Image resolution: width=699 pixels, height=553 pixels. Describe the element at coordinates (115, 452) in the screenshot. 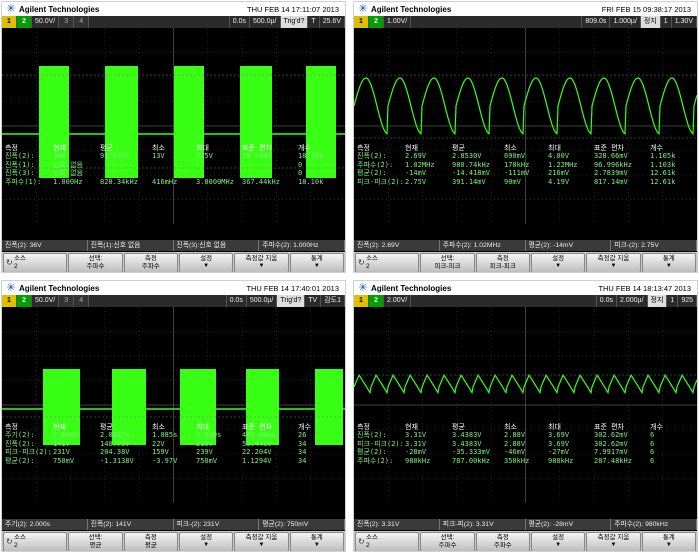

I see `measurement-cell: 204.38V` at that location.